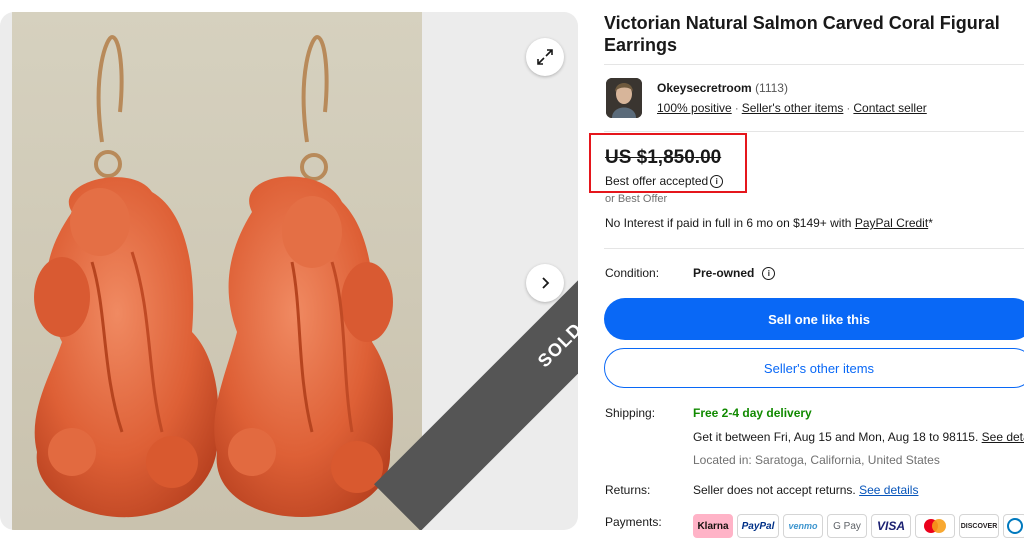 This screenshot has width=1024, height=542. I want to click on discover-icon: DISCOVER, so click(979, 526).